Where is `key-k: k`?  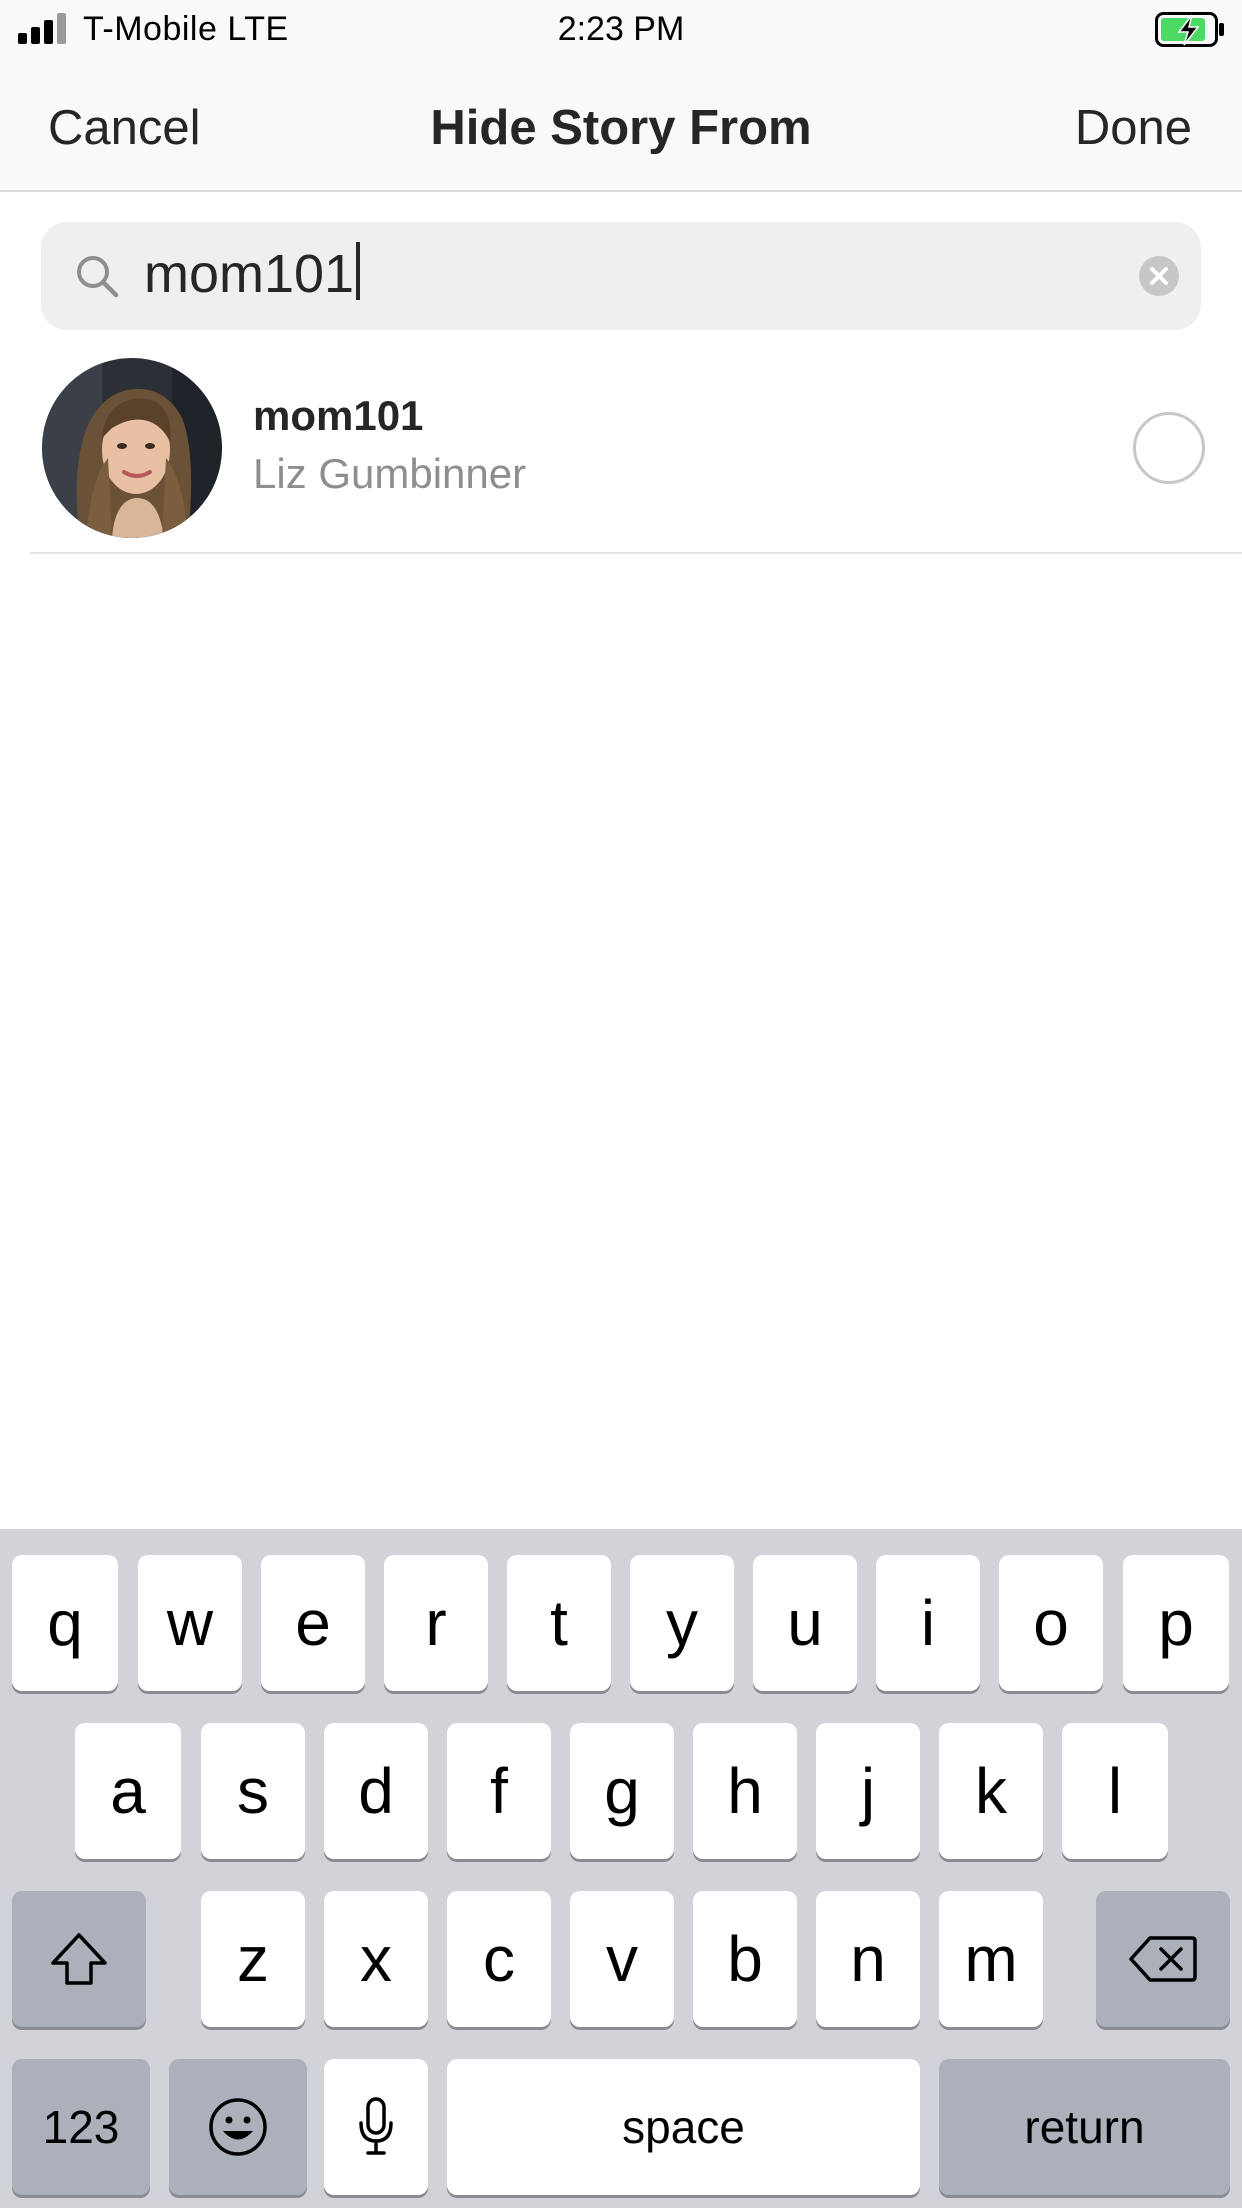 key-k: k is located at coordinates (991, 1791).